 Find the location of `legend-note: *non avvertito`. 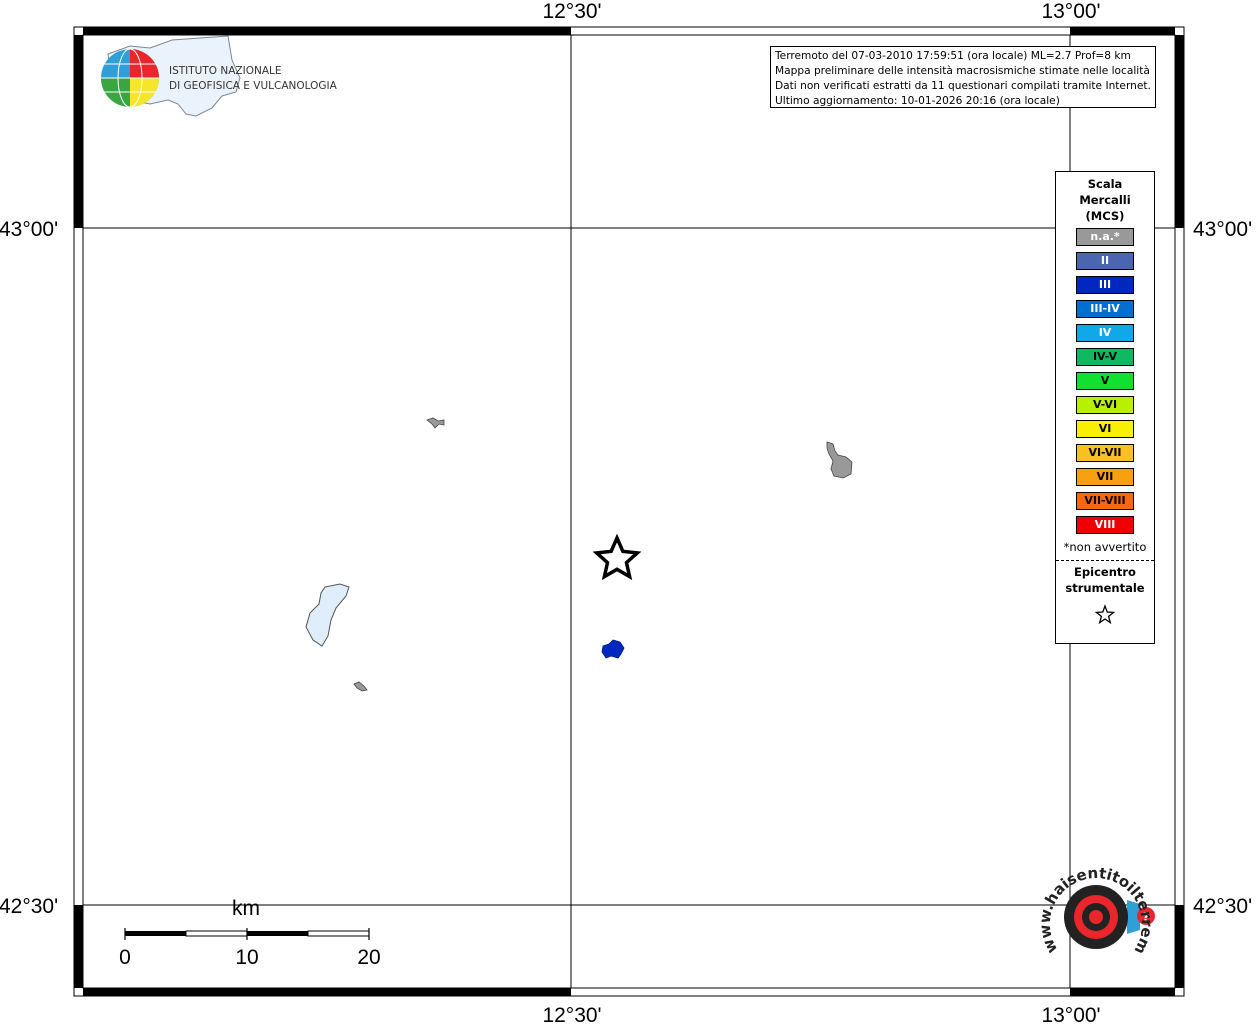

legend-note: *non avvertito is located at coordinates (1105, 550).